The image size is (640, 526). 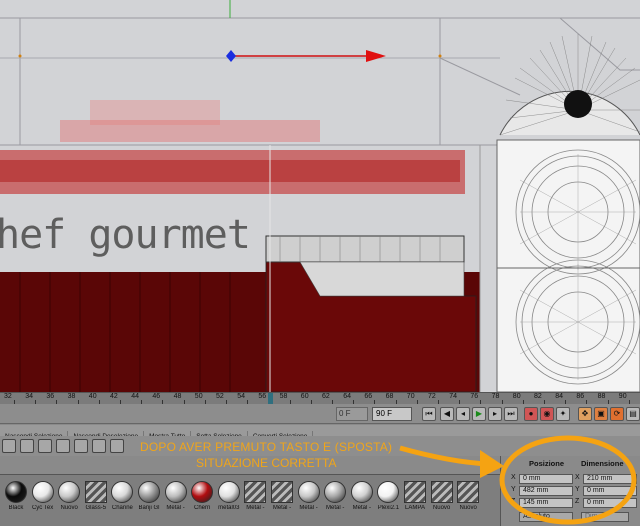 I want to click on list-icon, so click(x=117, y=446).